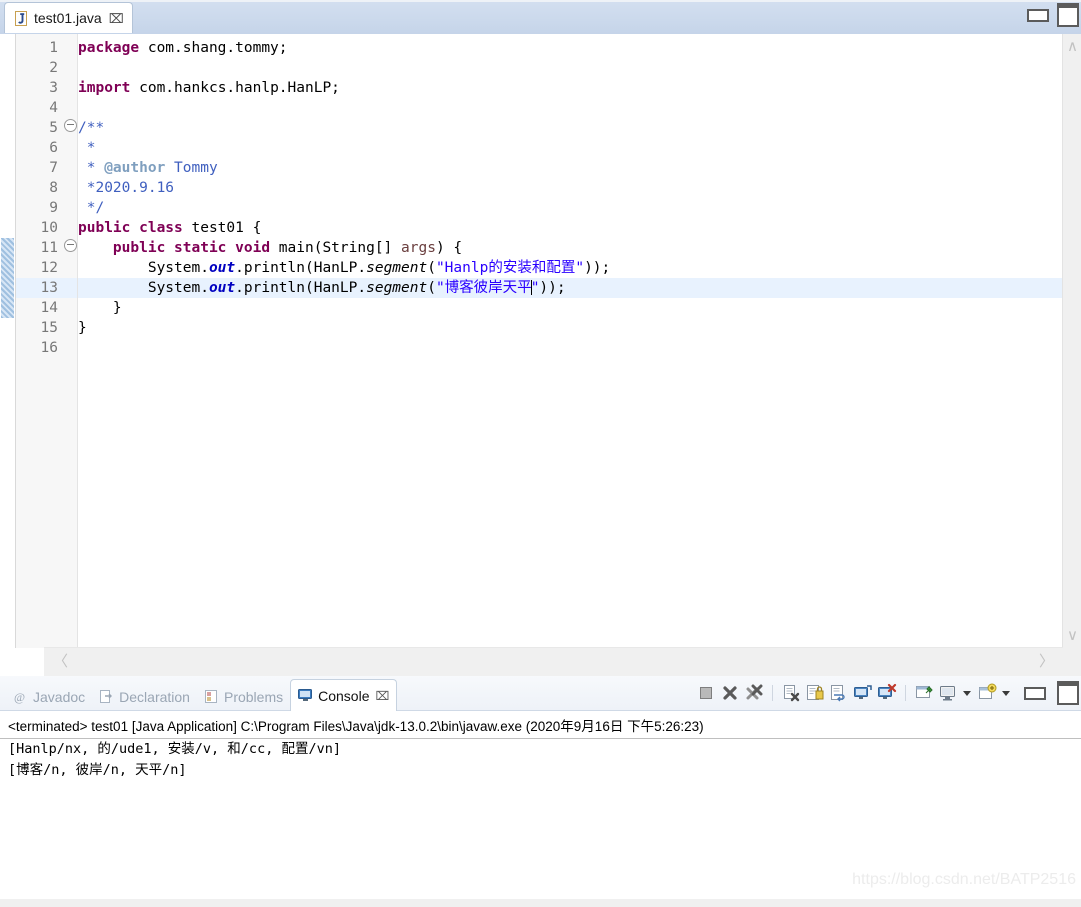  What do you see at coordinates (483, 288) in the screenshot?
I see `code-token: "博客彼岸天平` at bounding box center [483, 288].